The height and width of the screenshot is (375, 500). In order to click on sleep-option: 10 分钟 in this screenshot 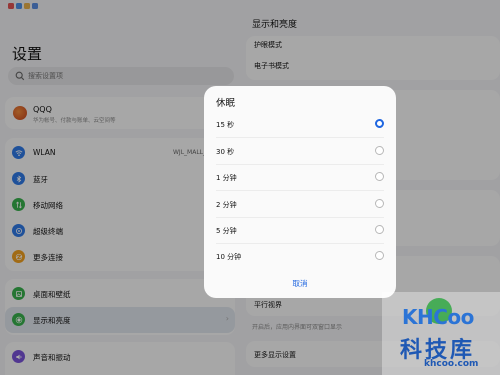, I will do `click(300, 257)`.